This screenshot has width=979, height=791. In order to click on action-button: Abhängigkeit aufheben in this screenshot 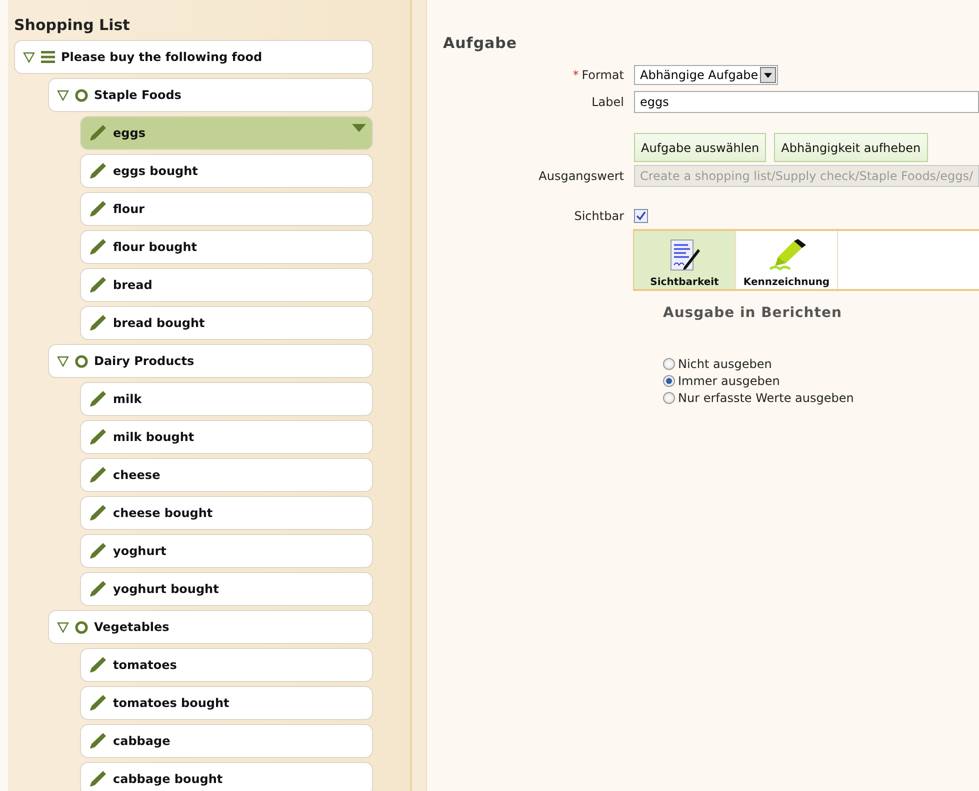, I will do `click(851, 147)`.